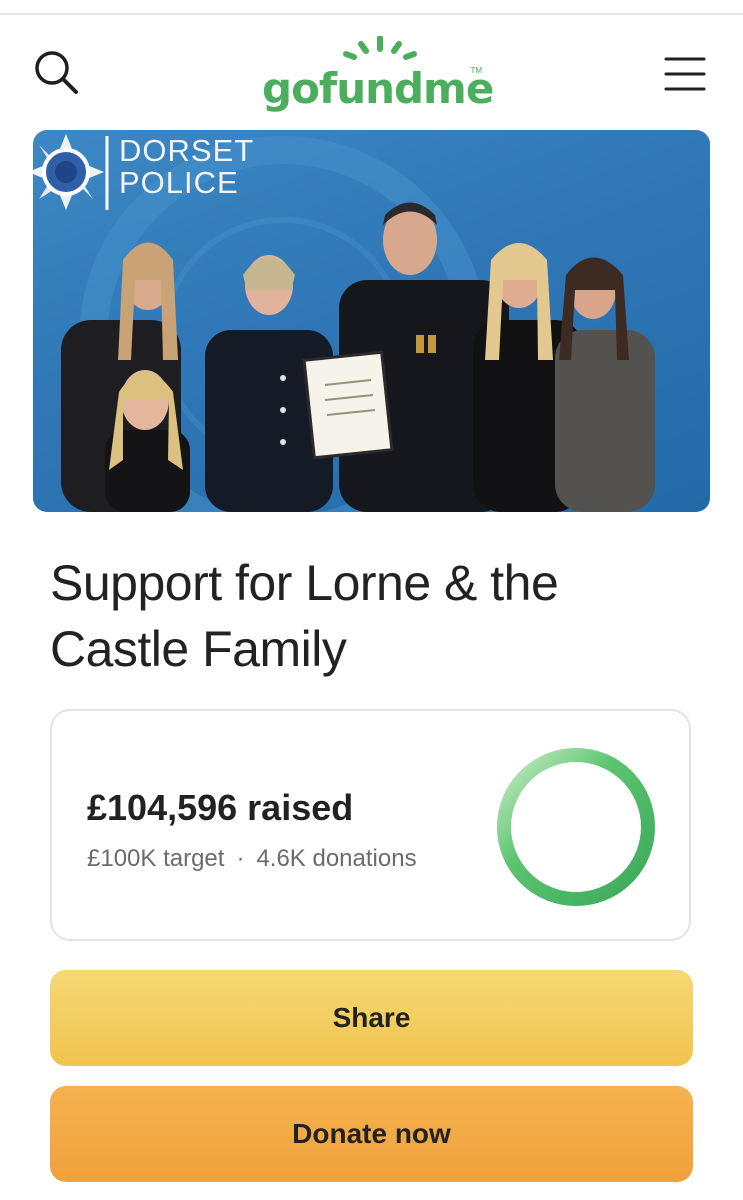  I want to click on hamburger-menu-icon, so click(685, 74).